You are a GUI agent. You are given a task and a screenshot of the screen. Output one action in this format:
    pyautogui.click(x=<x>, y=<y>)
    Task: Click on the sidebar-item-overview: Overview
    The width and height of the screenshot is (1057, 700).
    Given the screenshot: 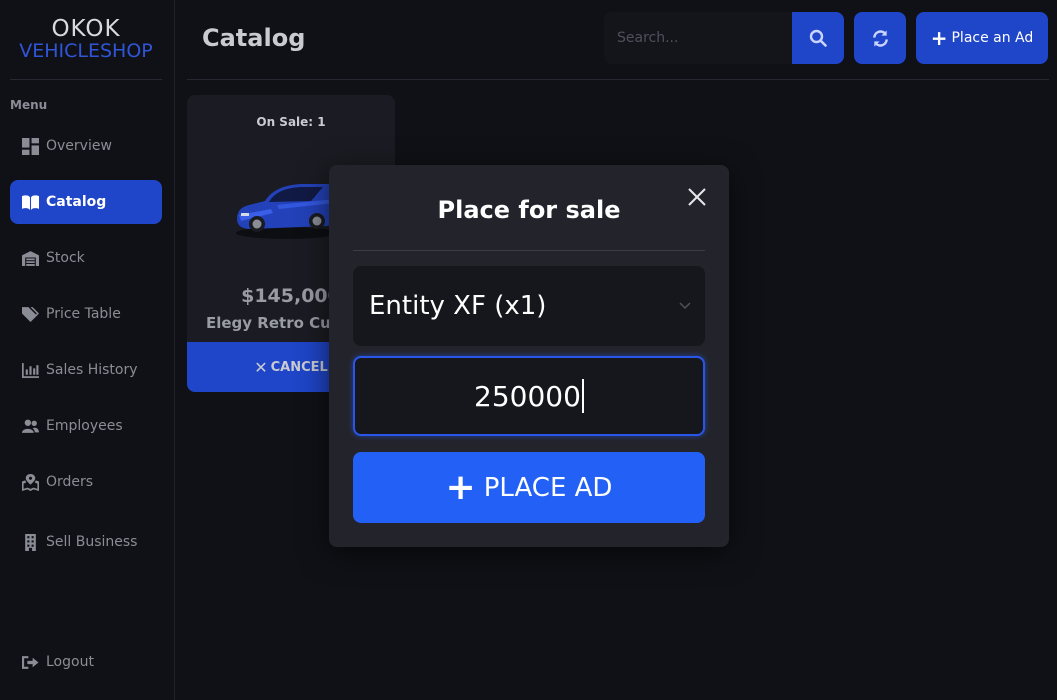 What is the action you would take?
    pyautogui.click(x=86, y=146)
    